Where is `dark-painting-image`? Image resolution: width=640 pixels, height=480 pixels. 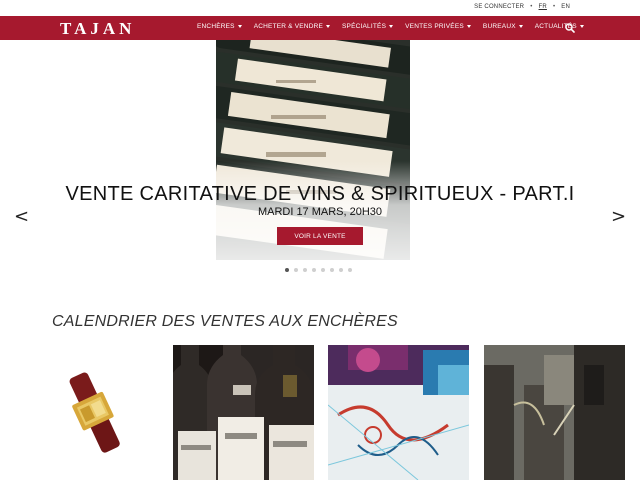 dark-painting-image is located at coordinates (554, 412).